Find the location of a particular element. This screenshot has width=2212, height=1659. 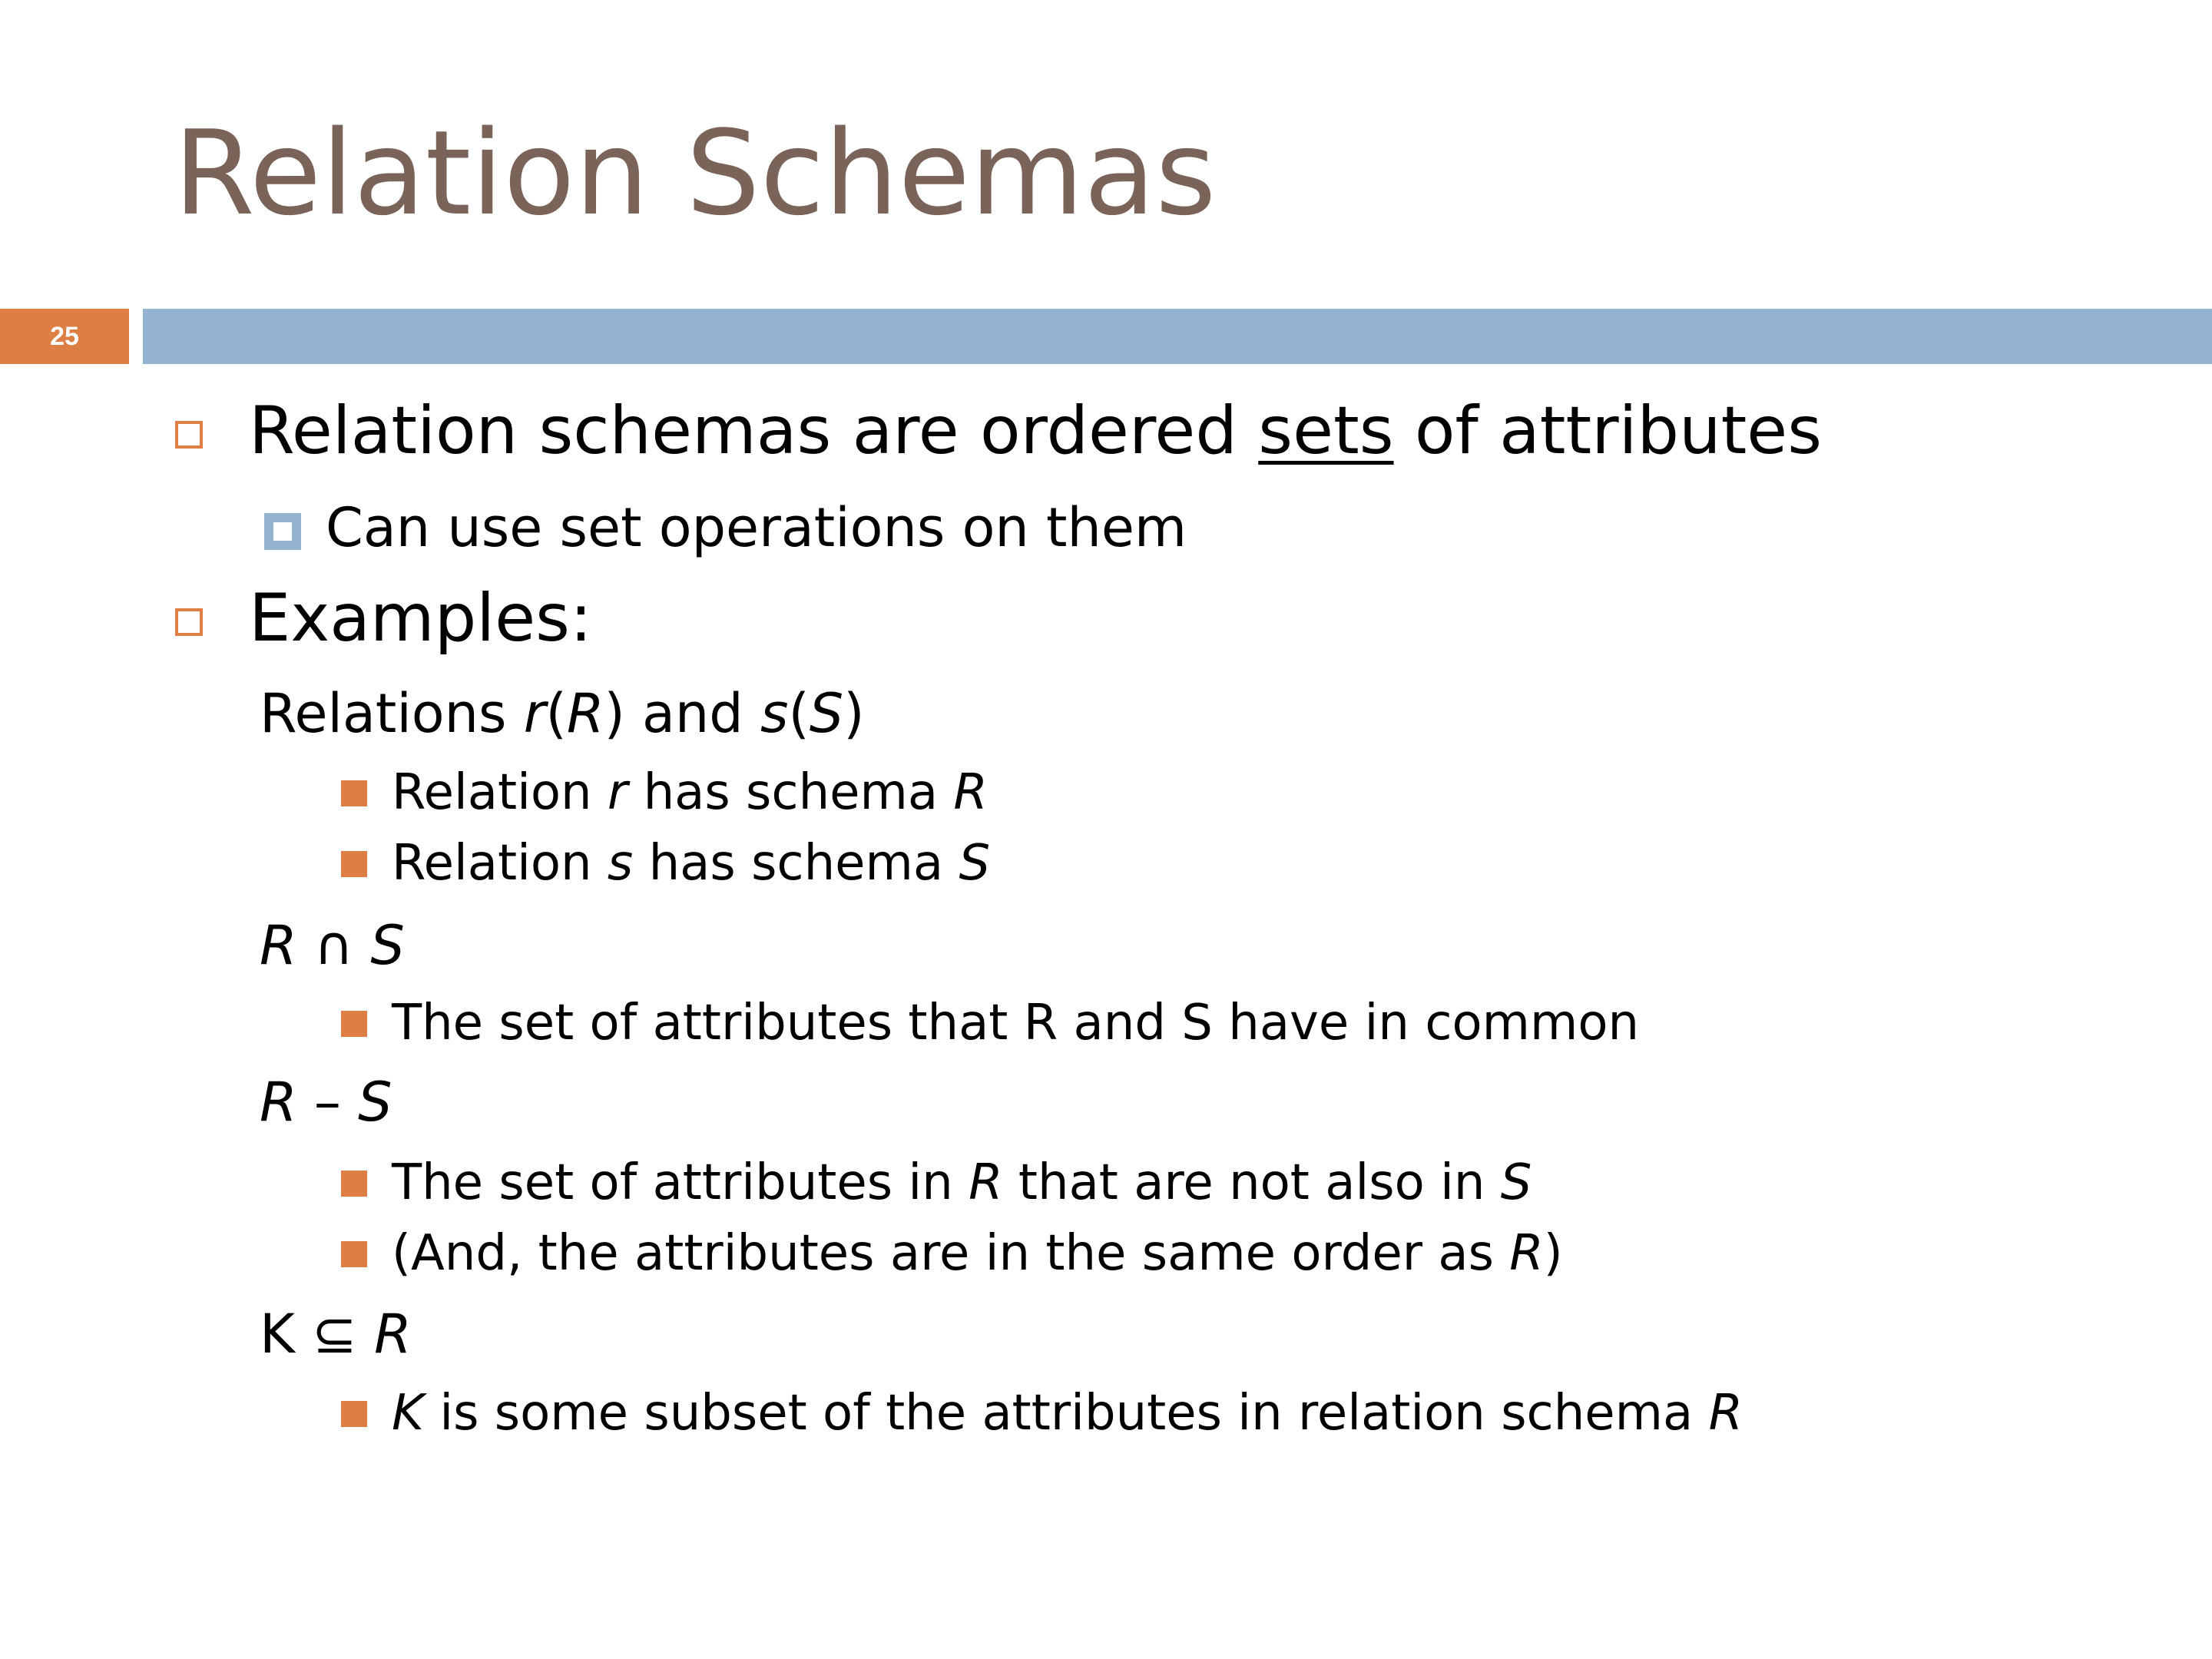

bullet-examples: Examples: is located at coordinates (421, 619).